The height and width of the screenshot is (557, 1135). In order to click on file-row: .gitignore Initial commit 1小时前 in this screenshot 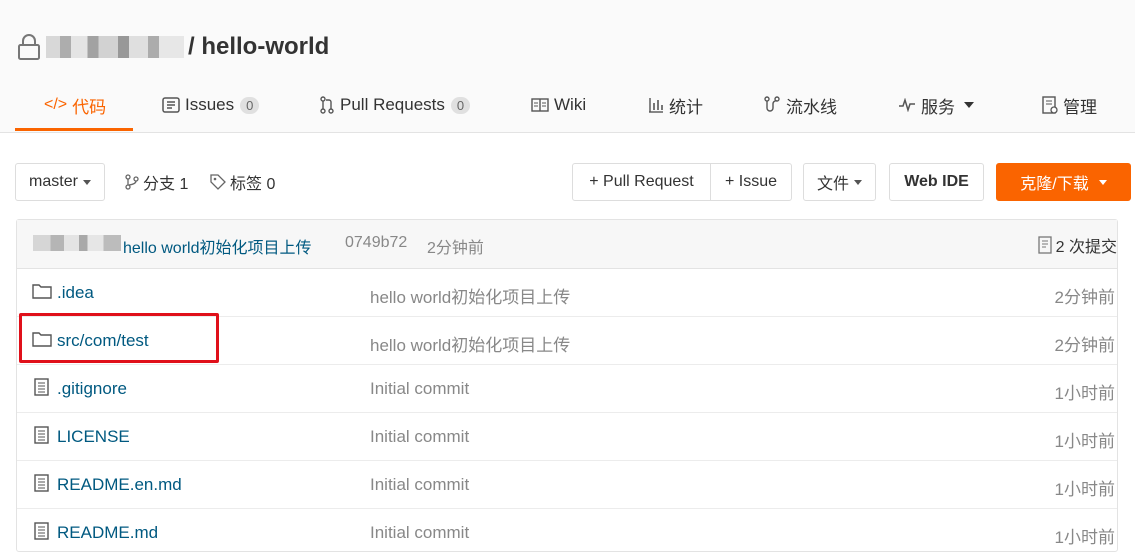, I will do `click(567, 389)`.